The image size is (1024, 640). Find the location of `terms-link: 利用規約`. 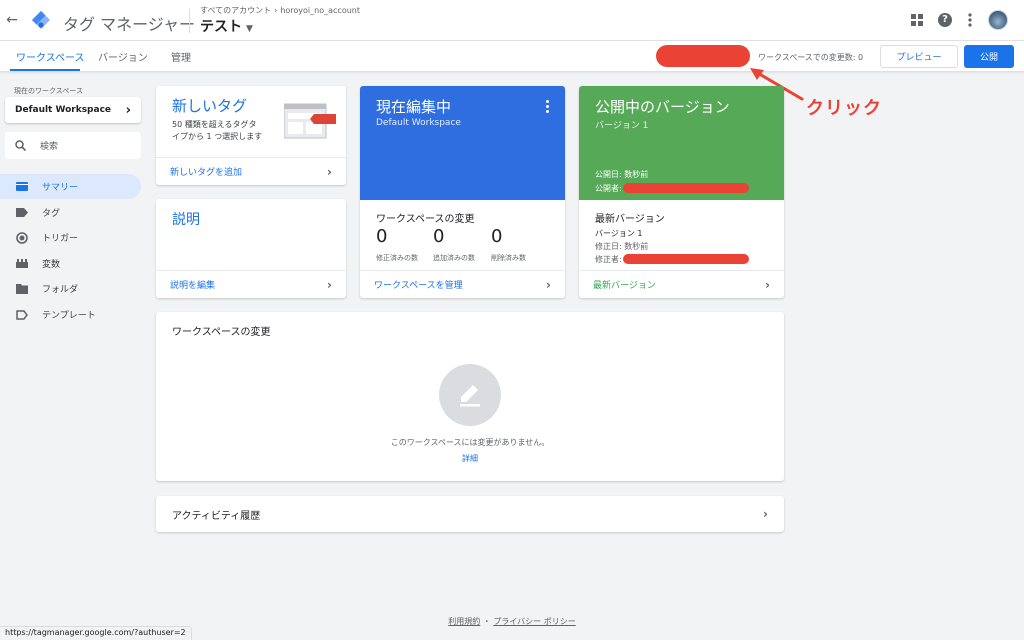

terms-link: 利用規約 is located at coordinates (464, 621).